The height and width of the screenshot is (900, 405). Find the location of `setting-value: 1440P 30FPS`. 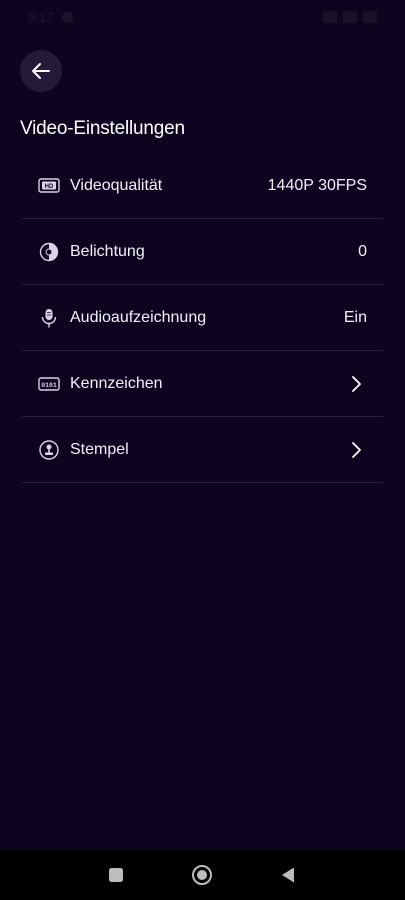

setting-value: 1440P 30FPS is located at coordinates (317, 185).